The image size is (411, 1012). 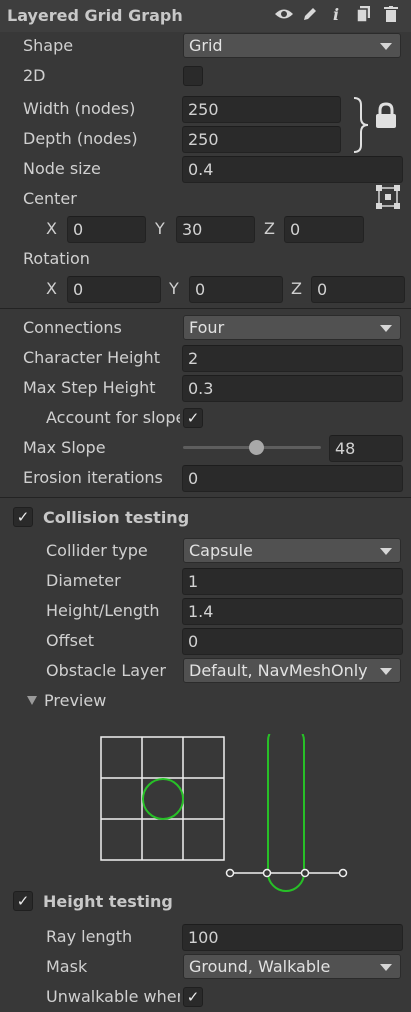 What do you see at coordinates (64, 447) in the screenshot?
I see `max-slope-label: Max Slope` at bounding box center [64, 447].